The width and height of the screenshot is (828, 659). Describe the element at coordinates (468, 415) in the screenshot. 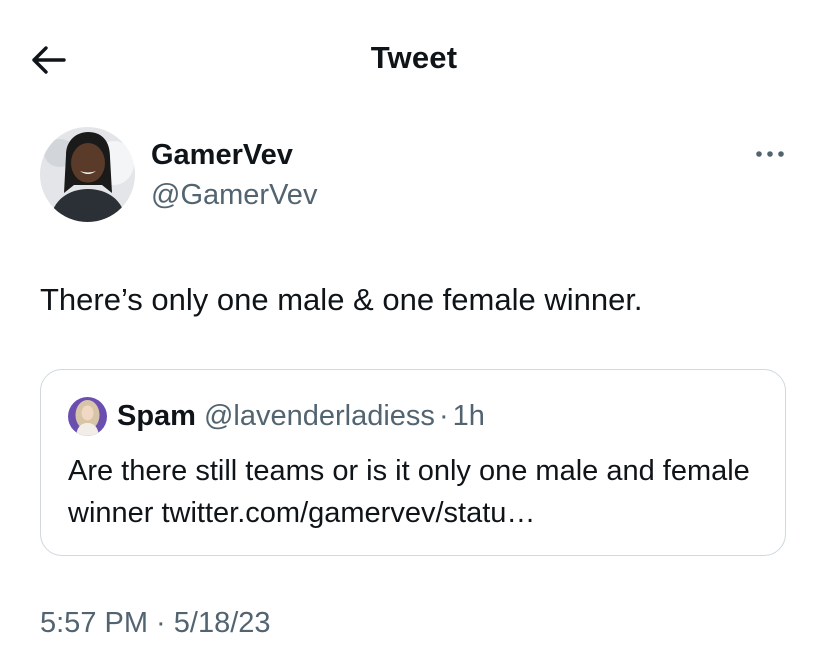

I see `quoted-tweet-age: 1h` at that location.